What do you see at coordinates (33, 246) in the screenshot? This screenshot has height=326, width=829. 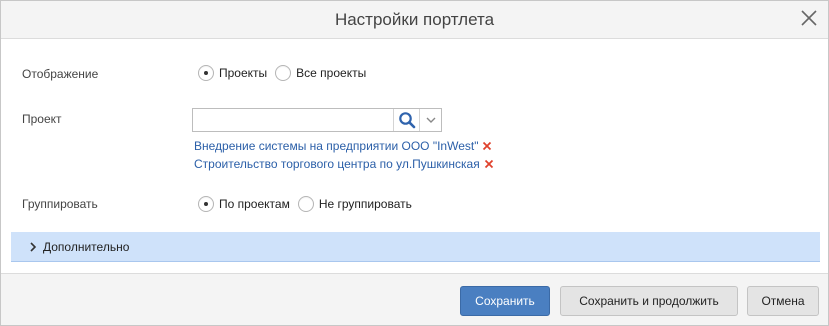 I see `chevron-right-icon` at bounding box center [33, 246].